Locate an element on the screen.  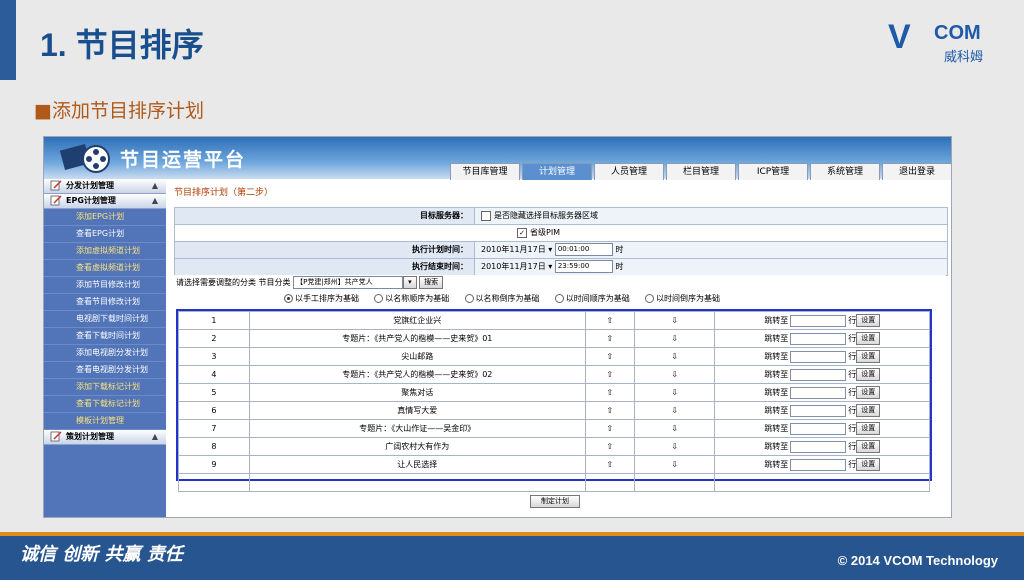
sidebar-group-epg: EPG计划管理 ▲ is located at coordinates (105, 201).